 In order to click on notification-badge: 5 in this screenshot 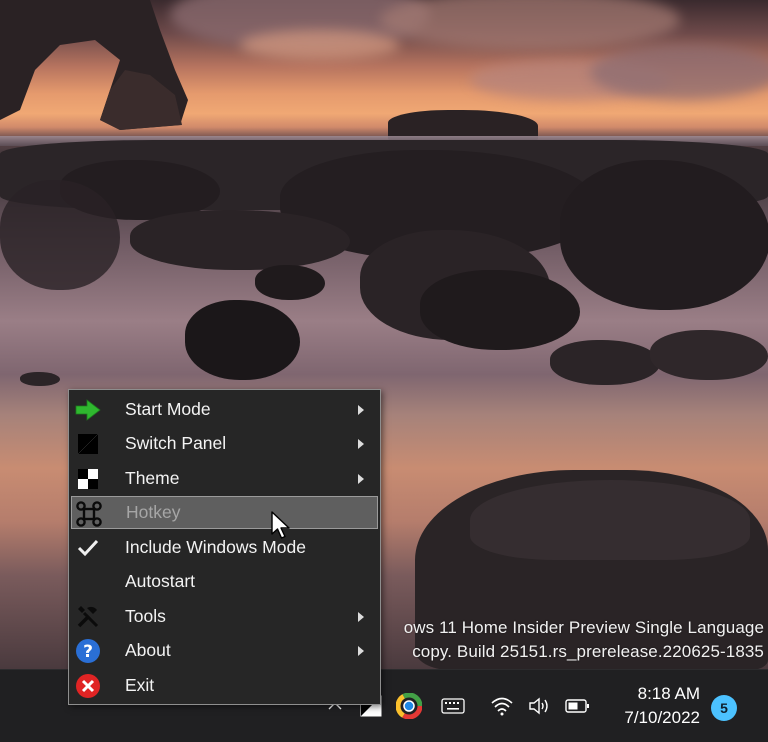, I will do `click(724, 708)`.